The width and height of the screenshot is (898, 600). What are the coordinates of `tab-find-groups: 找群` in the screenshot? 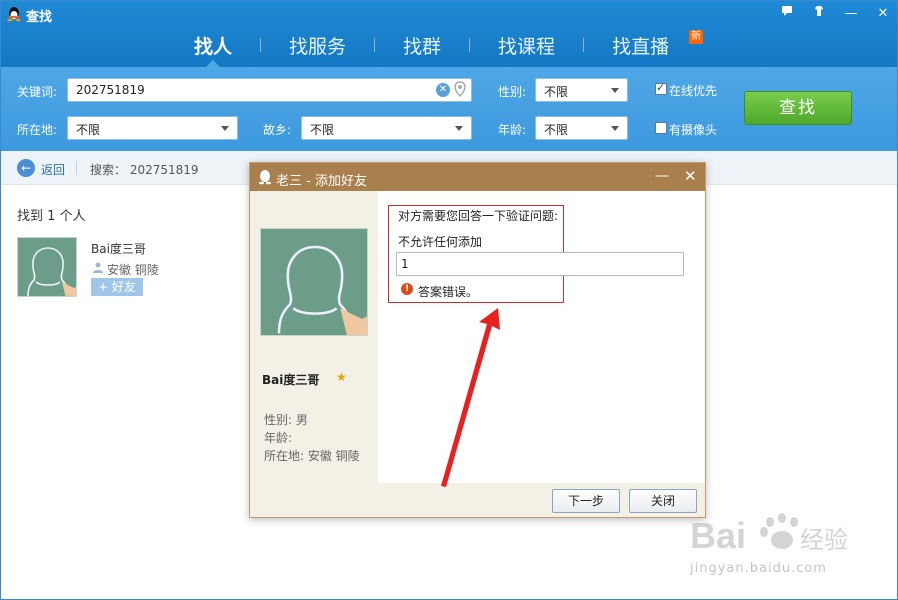 It's located at (422, 45).